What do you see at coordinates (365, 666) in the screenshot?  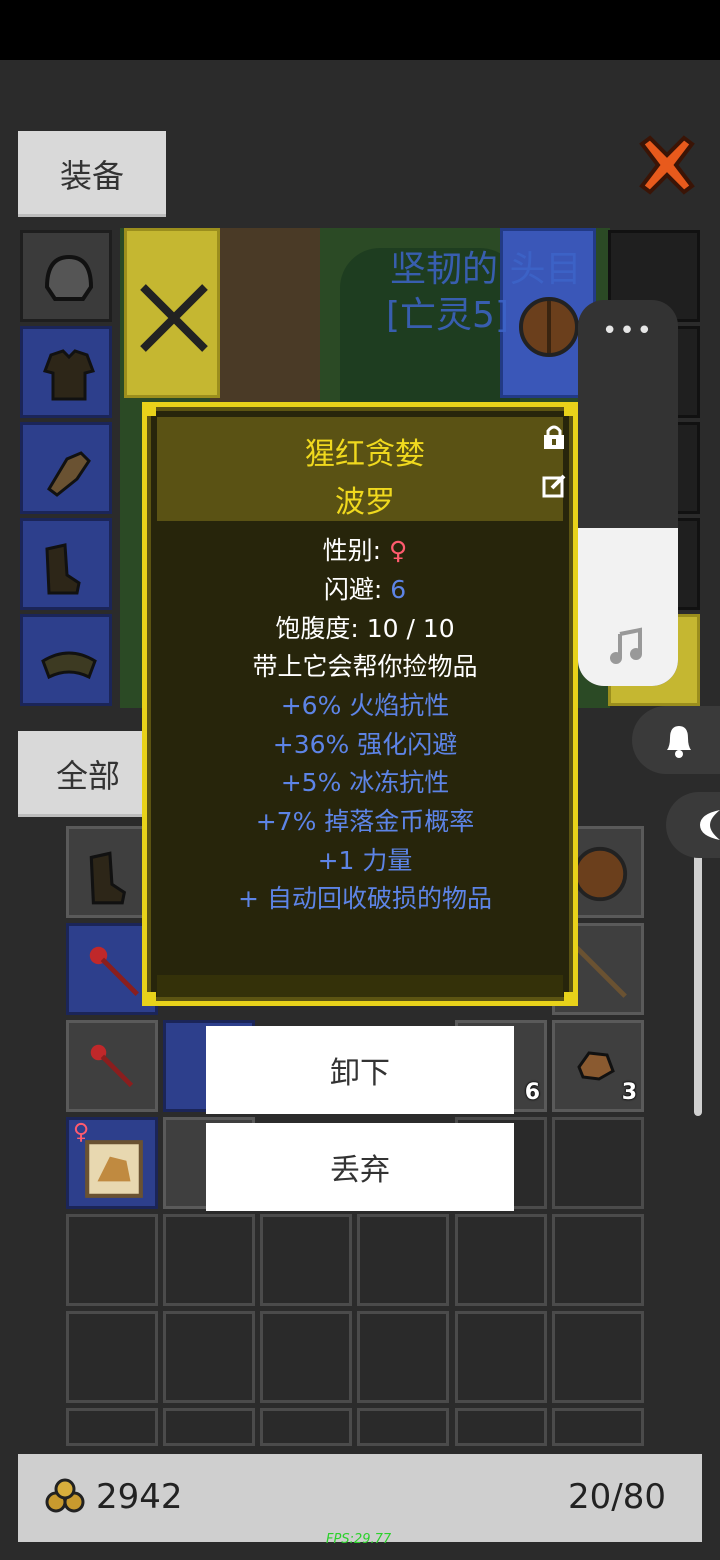 I see `item-description: 带上它会帮你捡物品` at bounding box center [365, 666].